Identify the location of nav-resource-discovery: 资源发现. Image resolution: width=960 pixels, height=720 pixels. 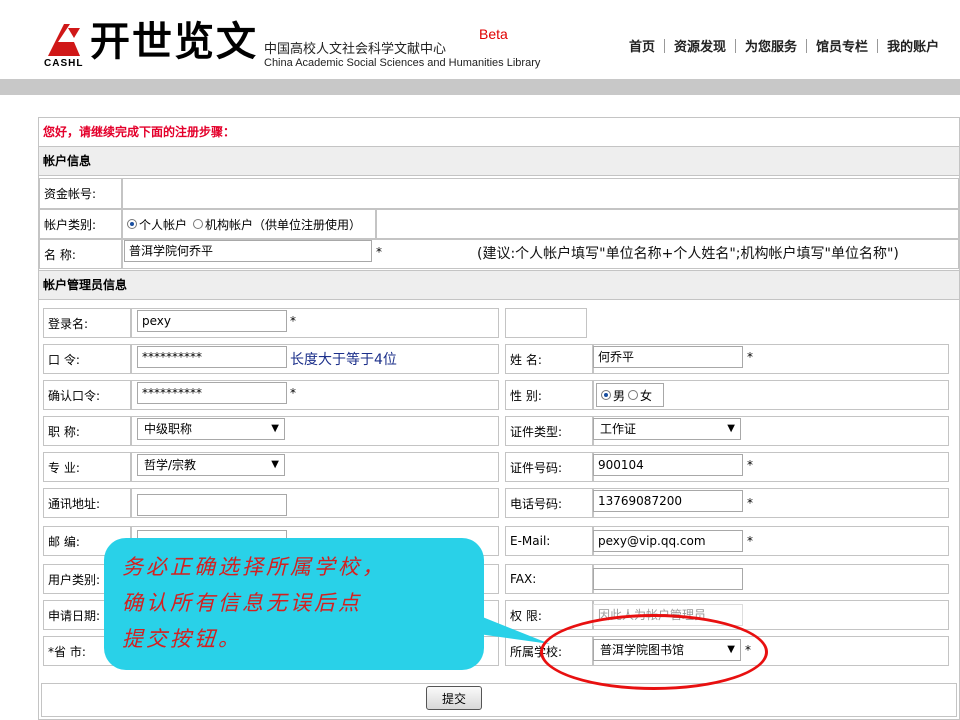
(700, 45).